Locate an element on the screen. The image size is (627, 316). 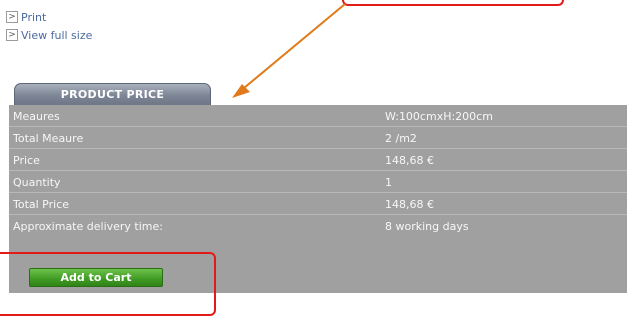
top-links: > Print > View full size is located at coordinates (49, 26).